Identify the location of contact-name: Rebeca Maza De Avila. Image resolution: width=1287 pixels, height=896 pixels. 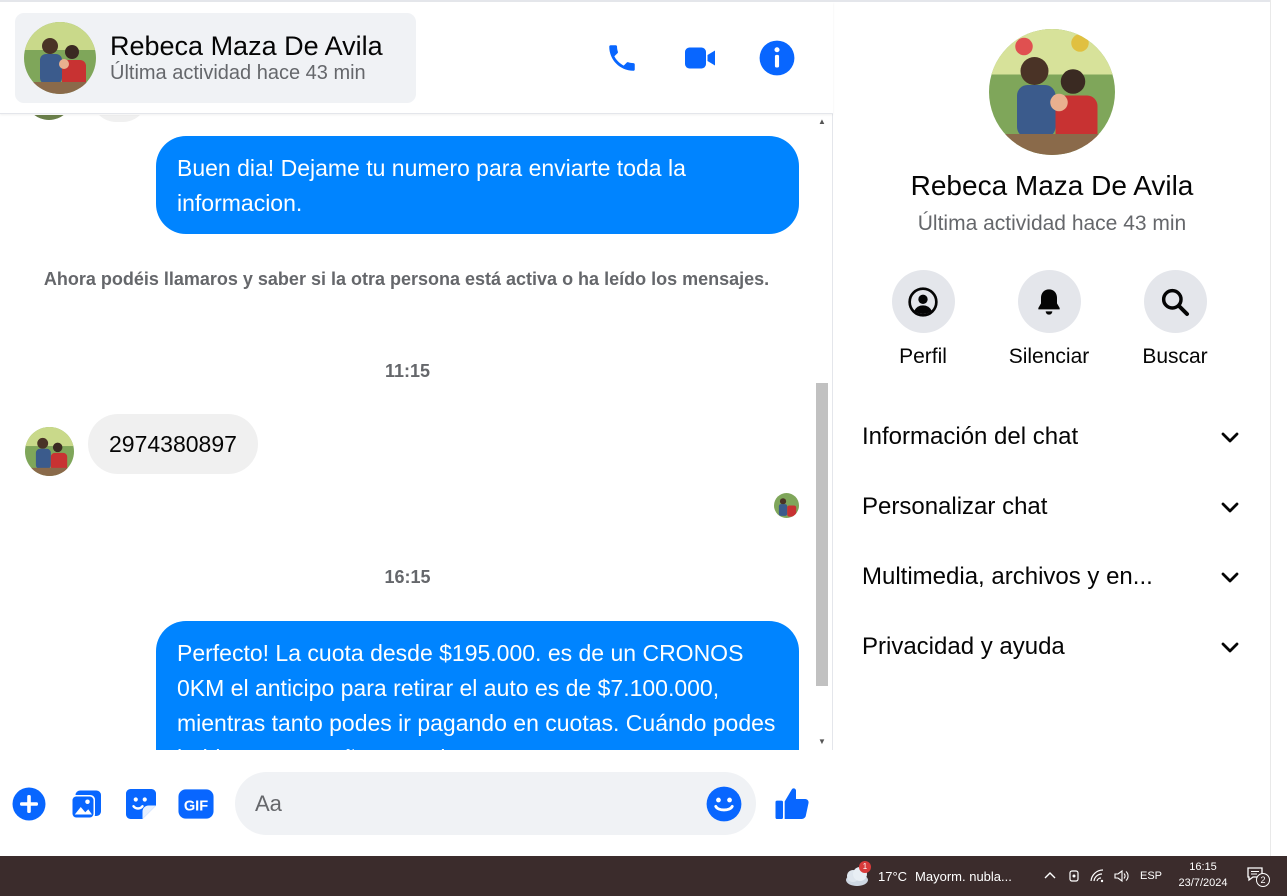
(246, 46).